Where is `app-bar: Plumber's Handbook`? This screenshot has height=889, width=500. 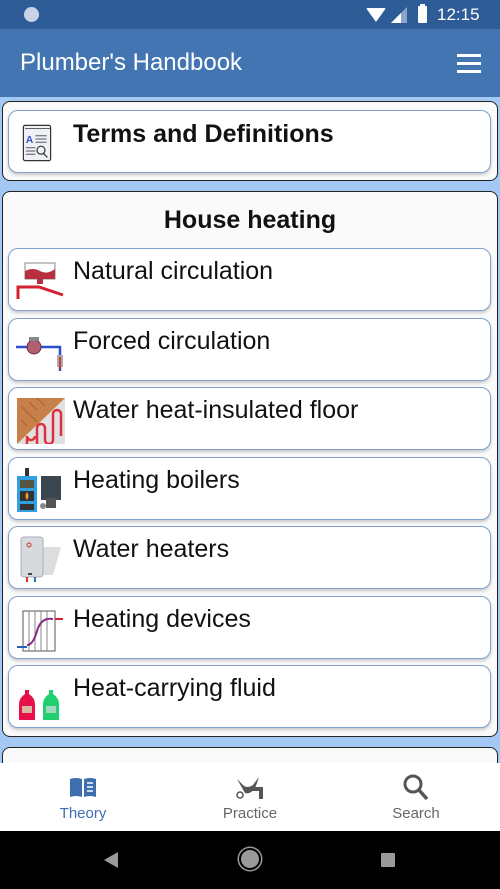 app-bar: Plumber's Handbook is located at coordinates (250, 63).